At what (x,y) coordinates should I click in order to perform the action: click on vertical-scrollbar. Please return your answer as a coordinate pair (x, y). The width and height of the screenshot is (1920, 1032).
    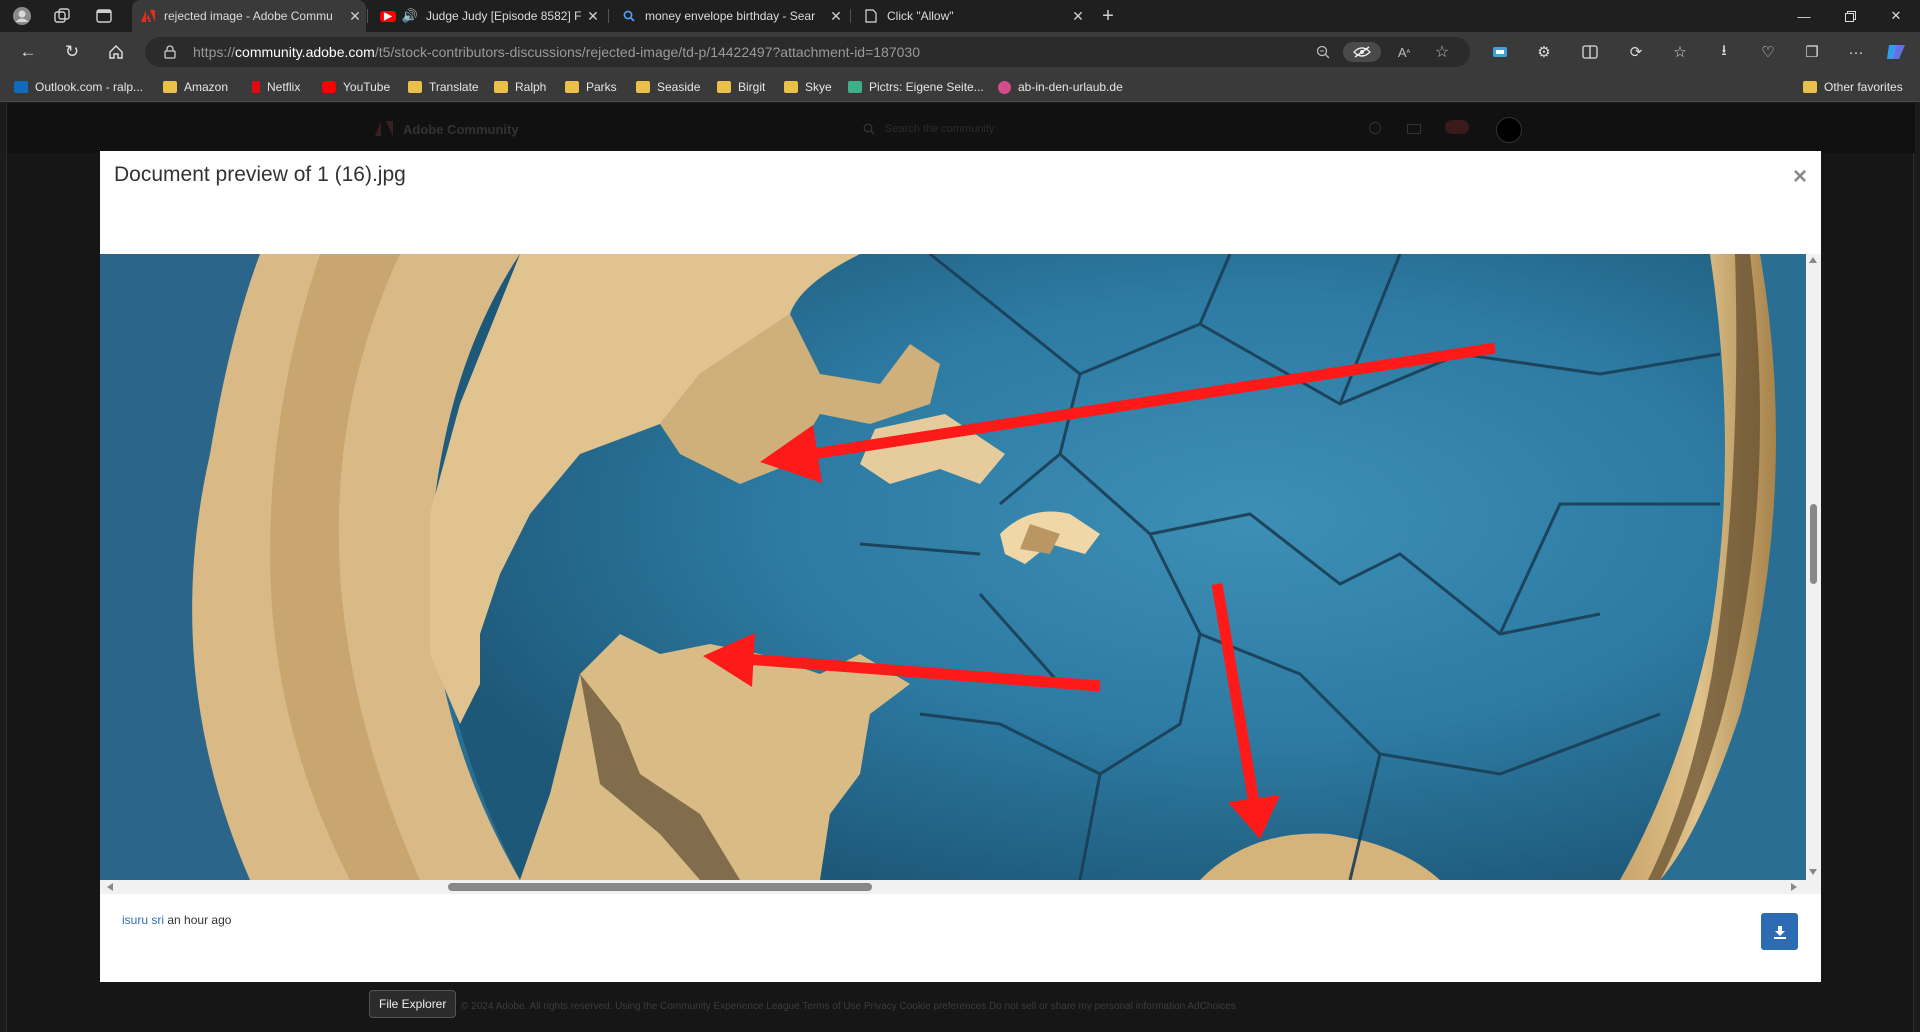
    Looking at the image, I should click on (1813, 567).